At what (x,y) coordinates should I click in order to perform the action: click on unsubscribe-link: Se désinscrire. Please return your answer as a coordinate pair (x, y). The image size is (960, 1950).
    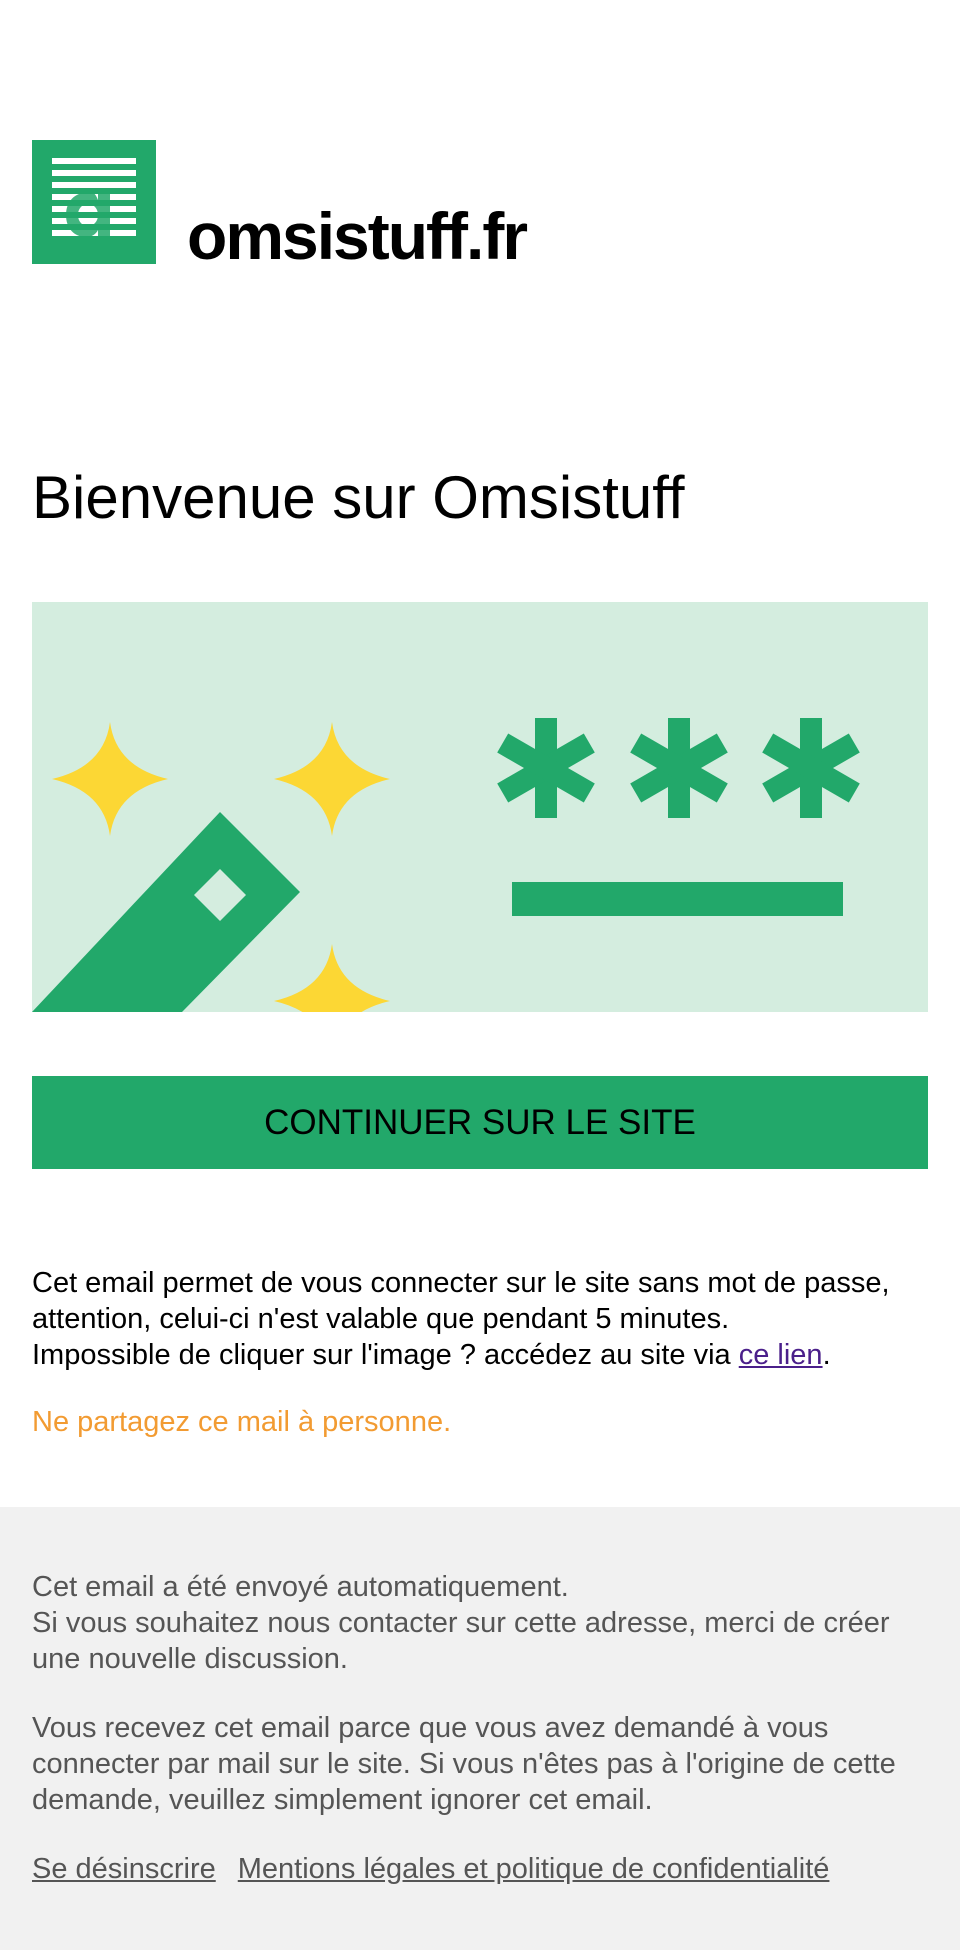
    Looking at the image, I should click on (124, 1869).